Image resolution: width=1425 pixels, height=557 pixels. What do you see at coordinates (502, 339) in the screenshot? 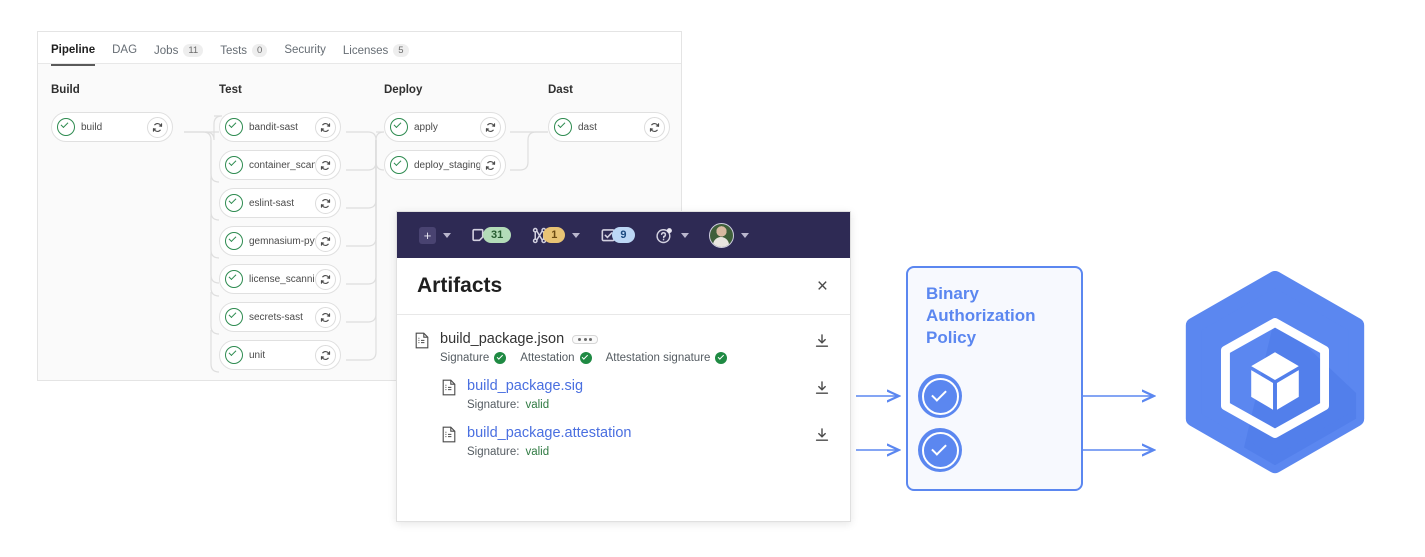
I see `artifact-name: build_package.json` at bounding box center [502, 339].